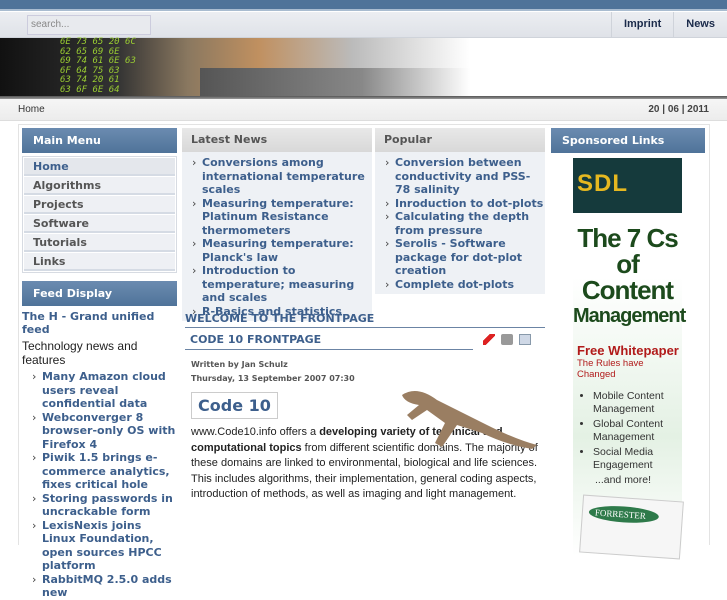  Describe the element at coordinates (469, 420) in the screenshot. I see `lizard-image` at that location.